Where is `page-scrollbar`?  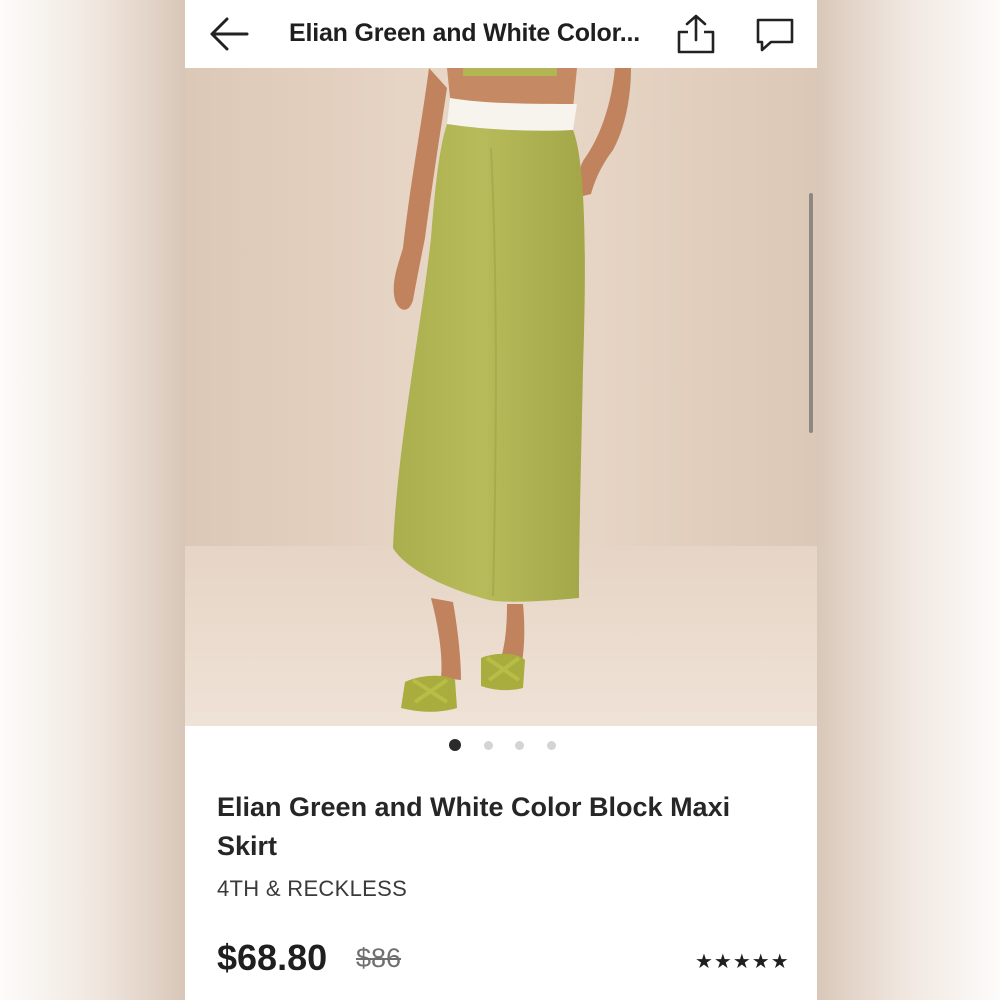 page-scrollbar is located at coordinates (811, 313).